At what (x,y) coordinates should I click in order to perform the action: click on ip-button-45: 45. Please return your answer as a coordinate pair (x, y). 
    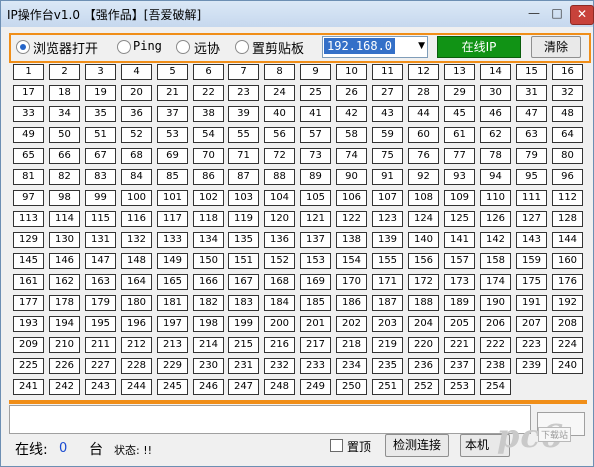
    Looking at the image, I should click on (459, 114).